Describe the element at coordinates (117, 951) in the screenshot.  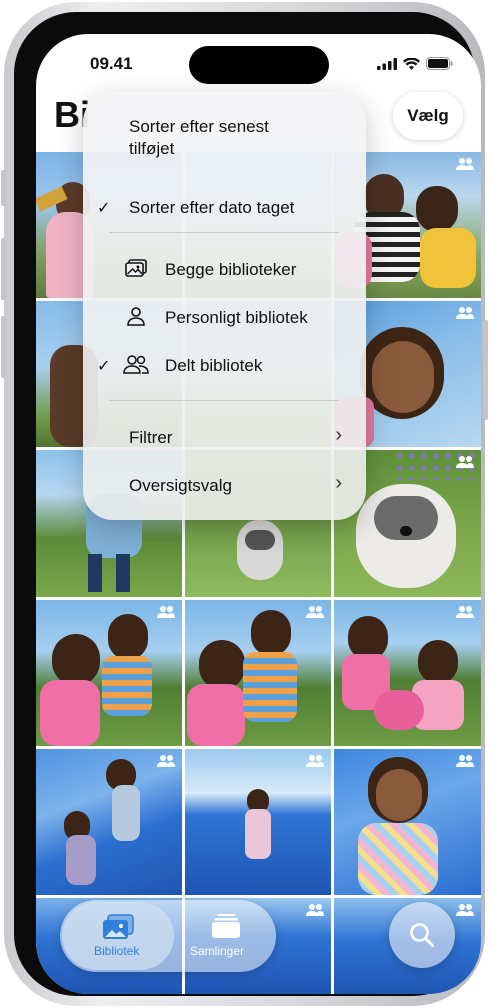
I see `tab-library-label: Bibliotek` at that location.